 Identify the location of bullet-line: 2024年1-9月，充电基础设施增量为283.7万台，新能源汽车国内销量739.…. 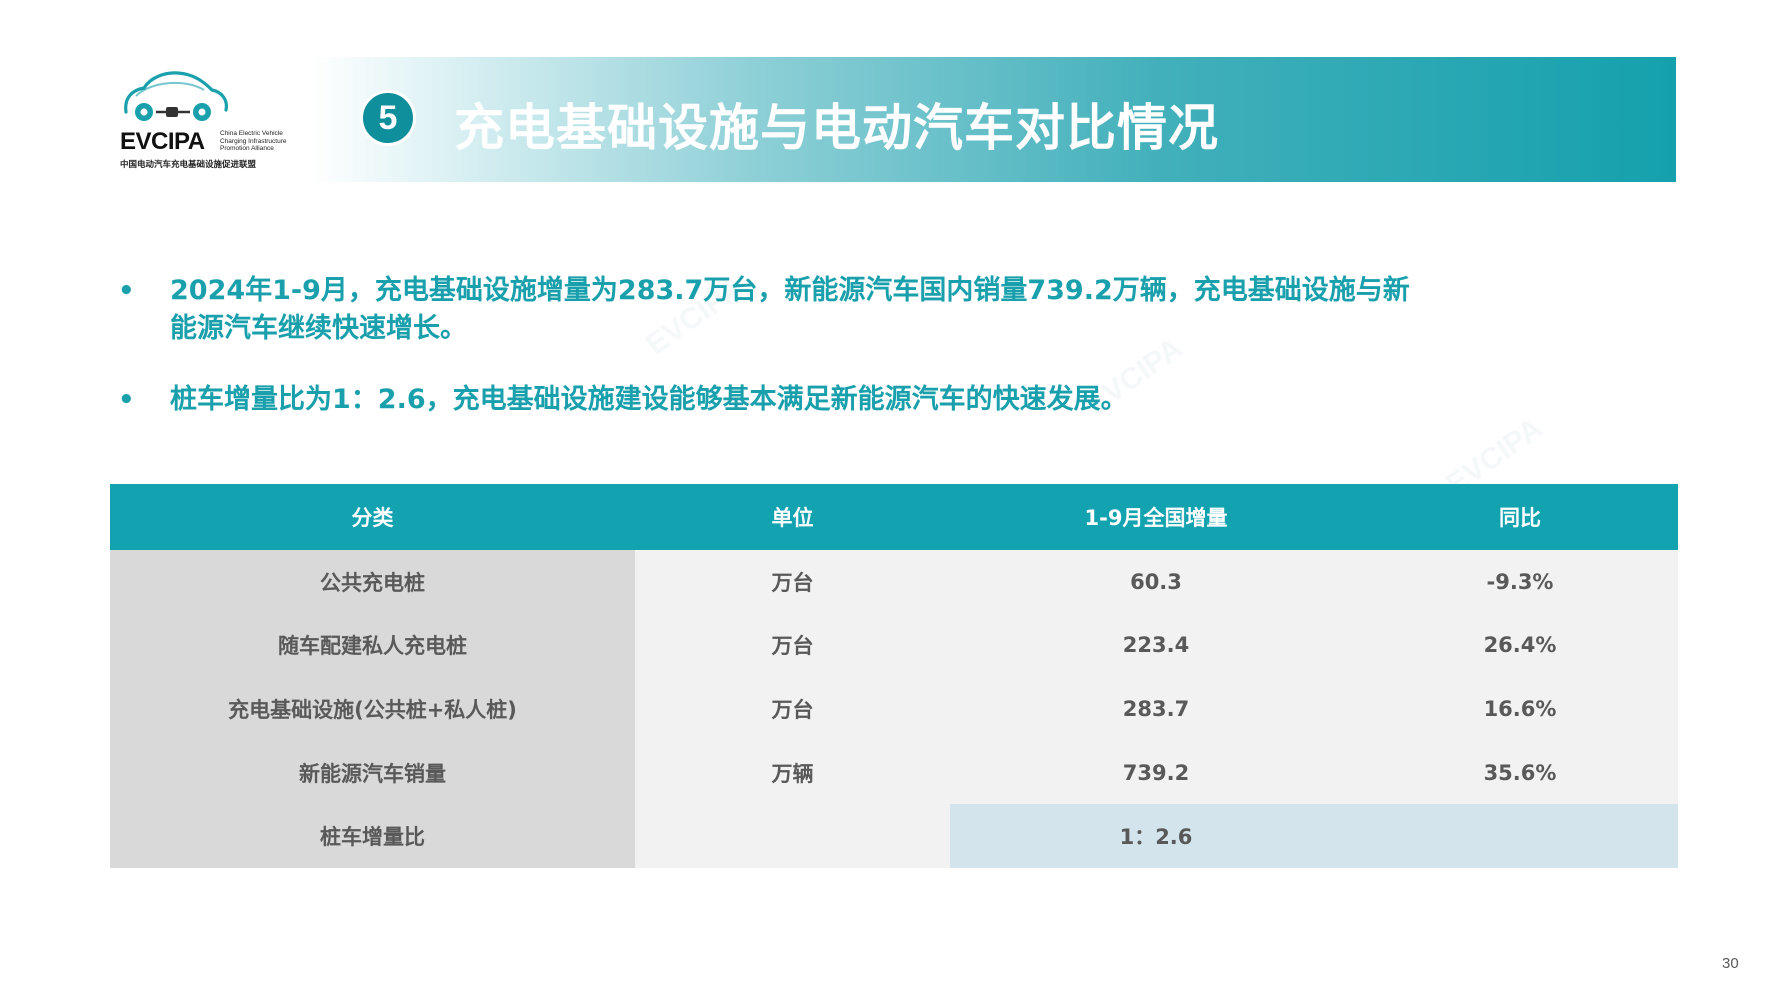
(790, 290).